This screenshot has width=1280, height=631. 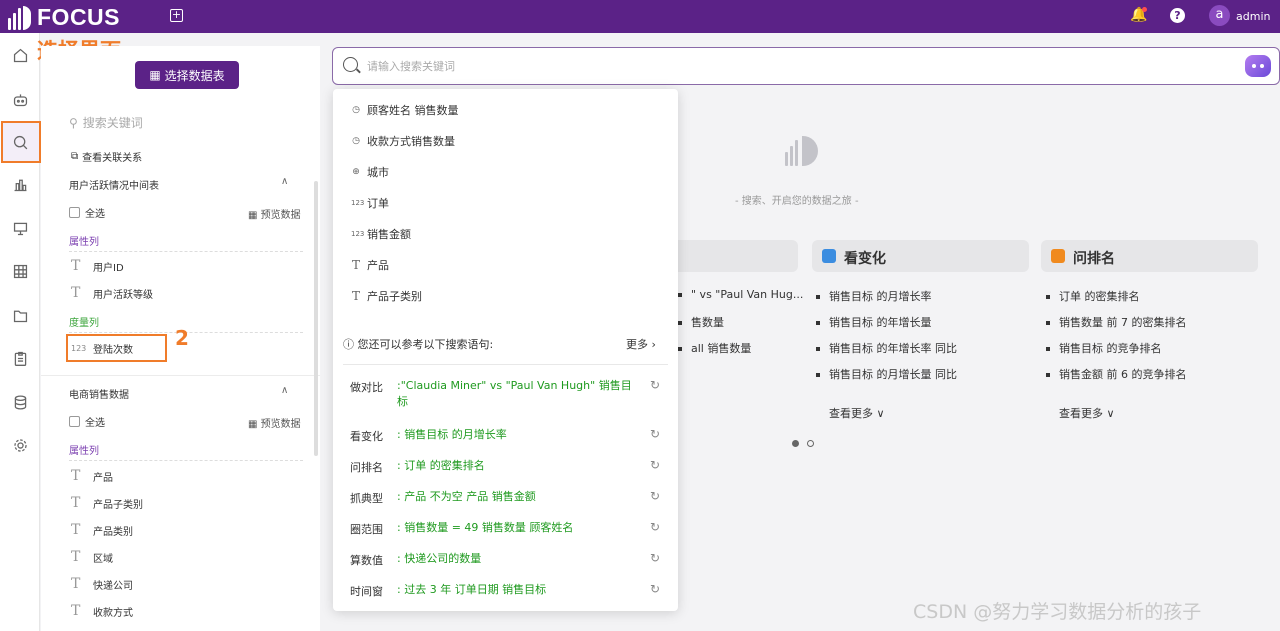 I want to click on database-icon, so click(x=20, y=402).